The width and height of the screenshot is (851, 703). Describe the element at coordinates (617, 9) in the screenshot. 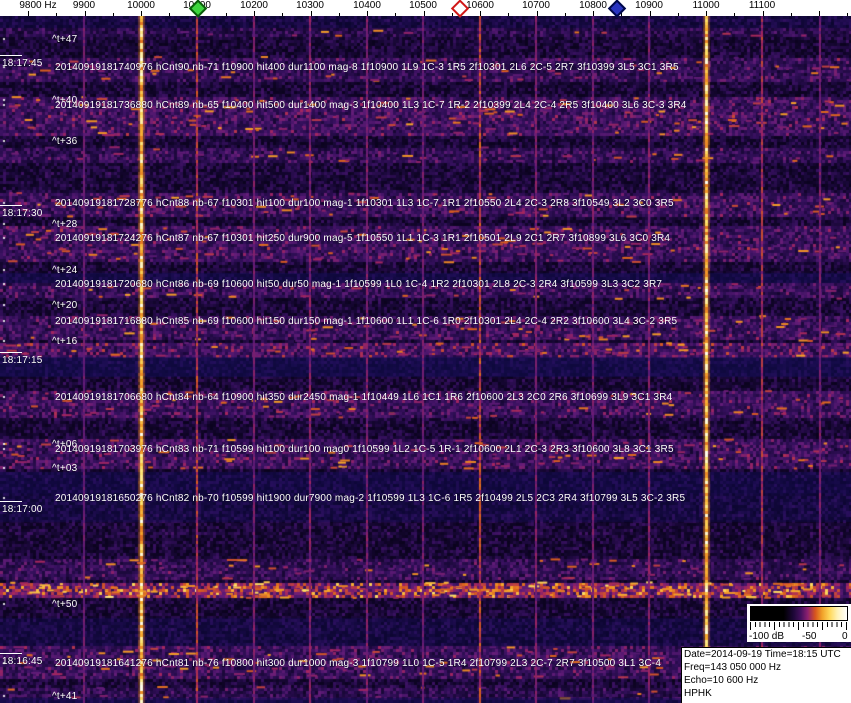

I see `marker-blue-diamond` at that location.